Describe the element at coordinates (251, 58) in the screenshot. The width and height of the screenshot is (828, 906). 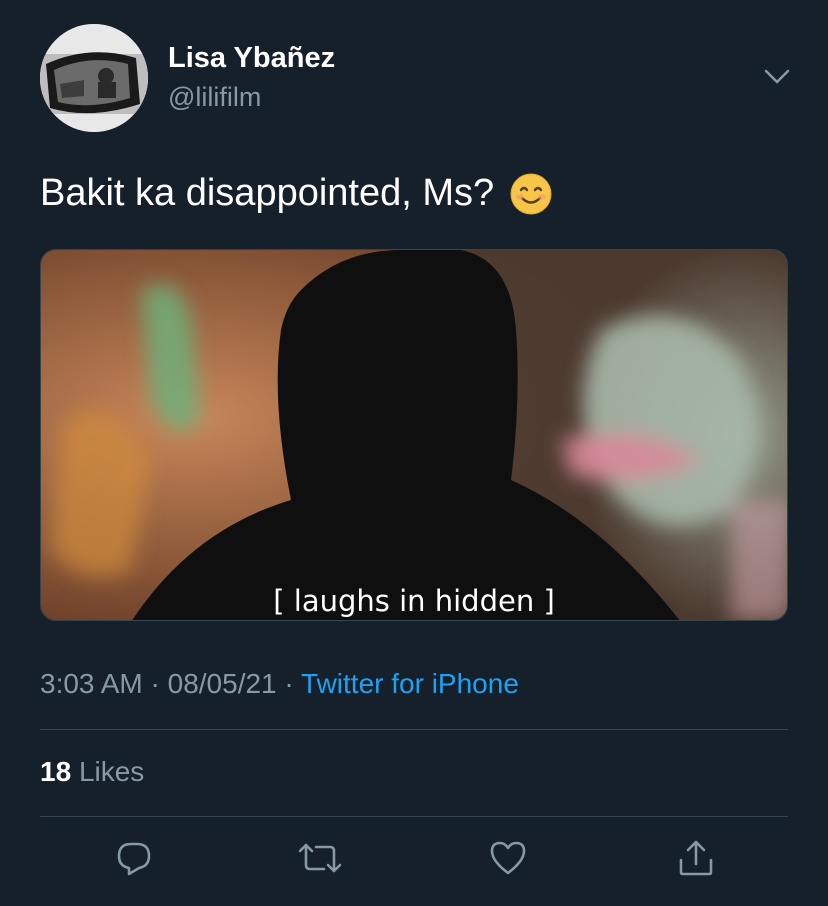
I see `author-name: Lisa Ybañez` at that location.